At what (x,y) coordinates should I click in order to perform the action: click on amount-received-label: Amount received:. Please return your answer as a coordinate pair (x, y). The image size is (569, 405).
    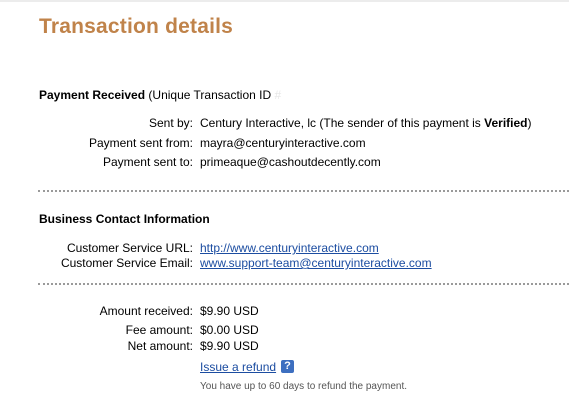
    Looking at the image, I should click on (146, 311).